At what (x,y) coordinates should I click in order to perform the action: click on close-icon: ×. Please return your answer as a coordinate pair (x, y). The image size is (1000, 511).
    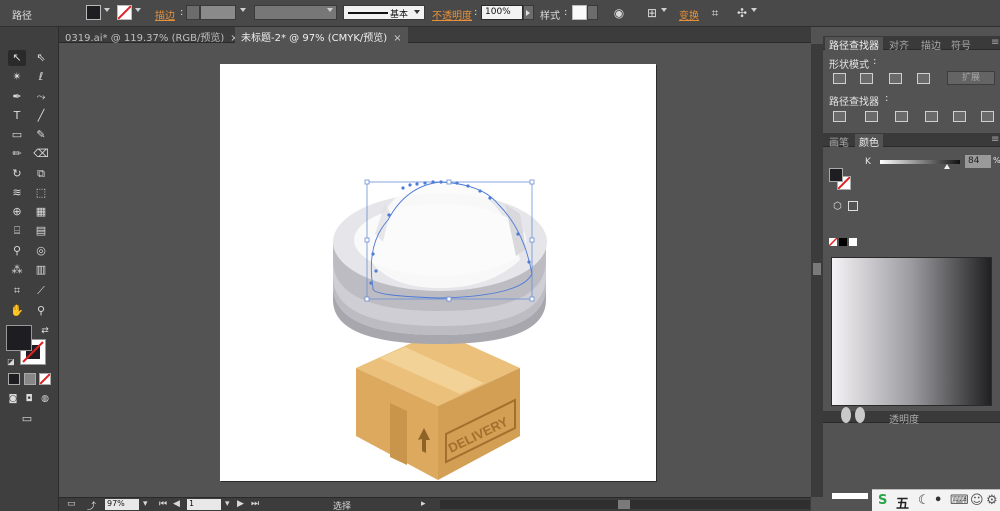
    Looking at the image, I should click on (397, 38).